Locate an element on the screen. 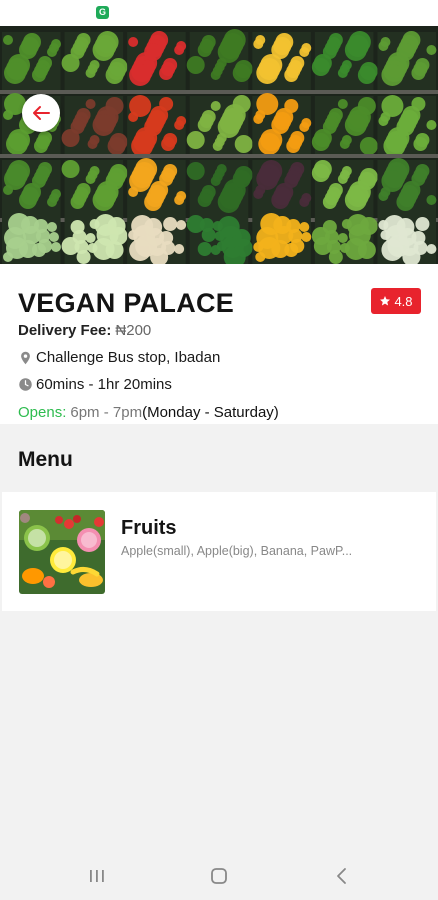  rating-value: 4.8 is located at coordinates (403, 301).